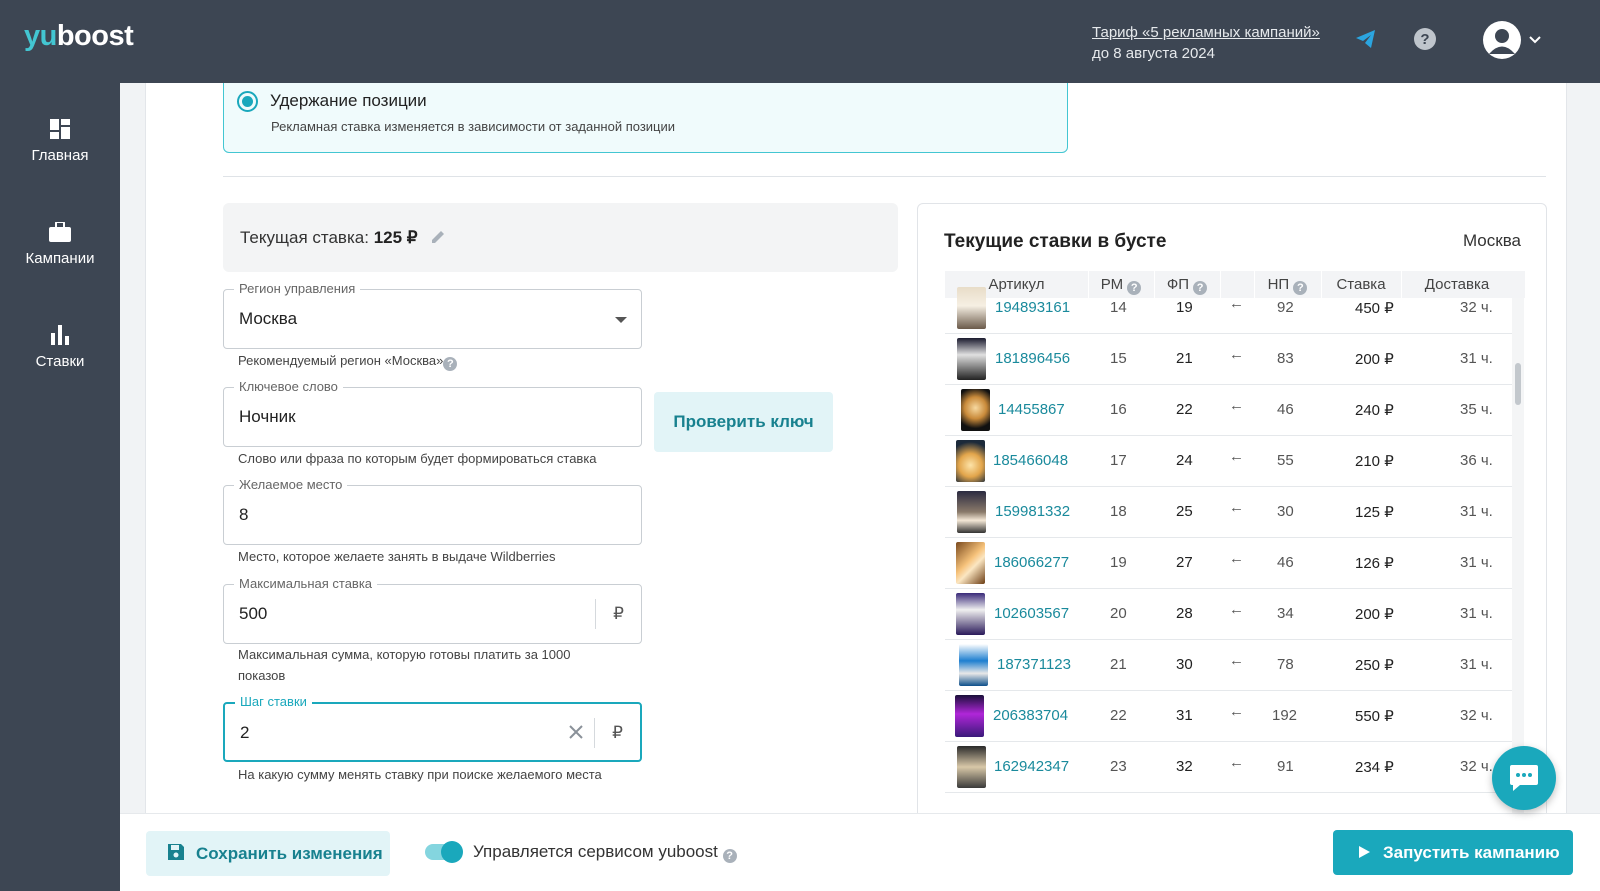 This screenshot has width=1600, height=891. What do you see at coordinates (1034, 664) in the screenshot?
I see `article-link: 187371123` at bounding box center [1034, 664].